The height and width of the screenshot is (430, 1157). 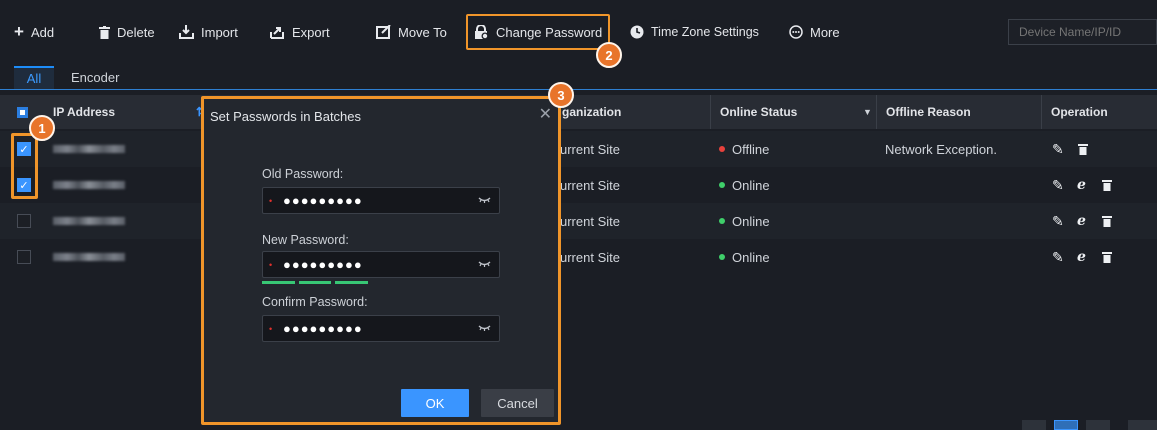 What do you see at coordinates (323, 328) in the screenshot?
I see `confirm-password-value: ●●●●●●●●●` at bounding box center [323, 328].